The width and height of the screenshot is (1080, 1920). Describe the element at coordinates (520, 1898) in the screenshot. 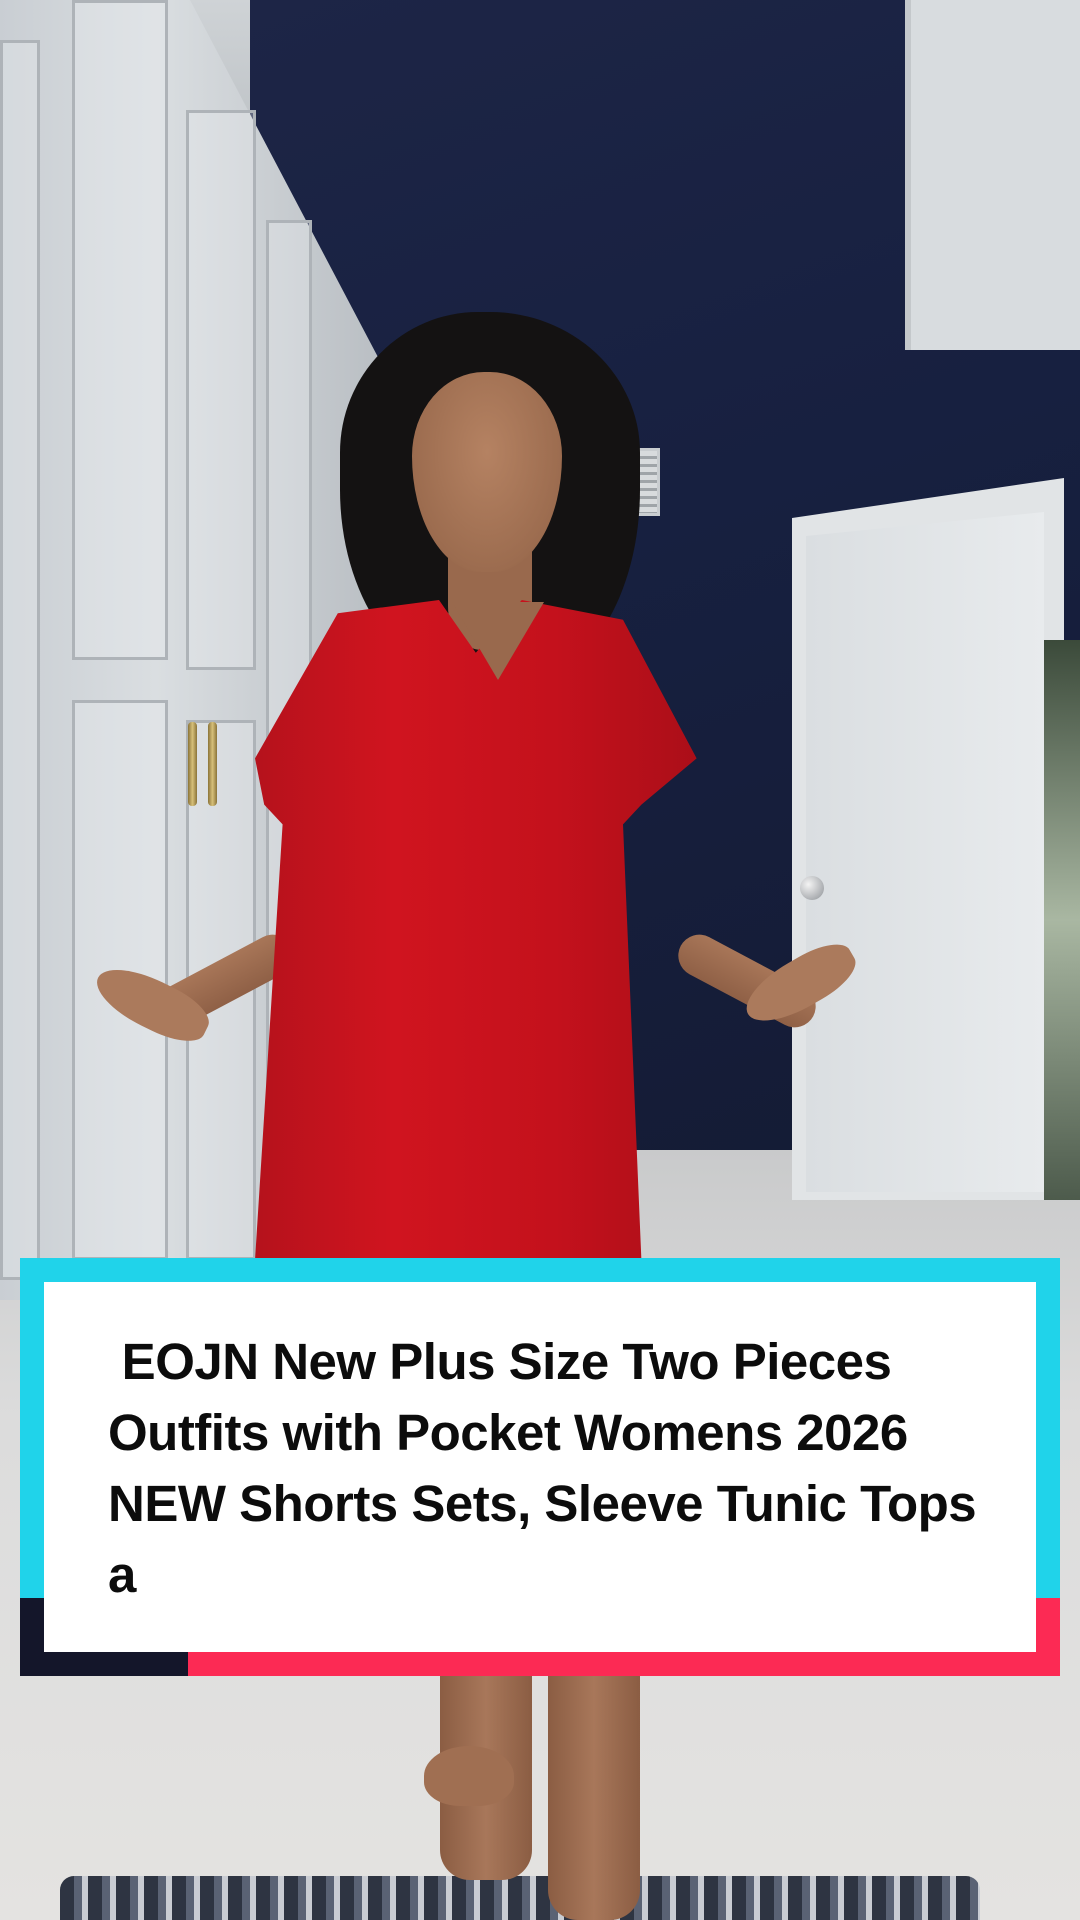

I see `rug` at that location.